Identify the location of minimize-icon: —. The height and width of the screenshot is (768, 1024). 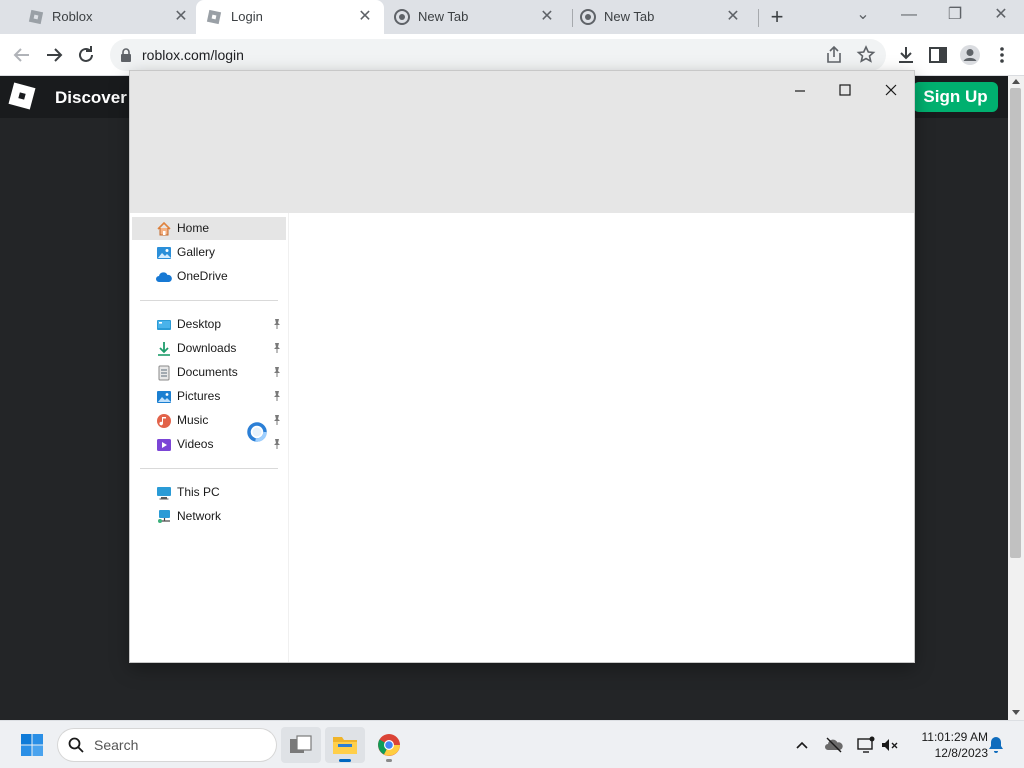
(909, 15).